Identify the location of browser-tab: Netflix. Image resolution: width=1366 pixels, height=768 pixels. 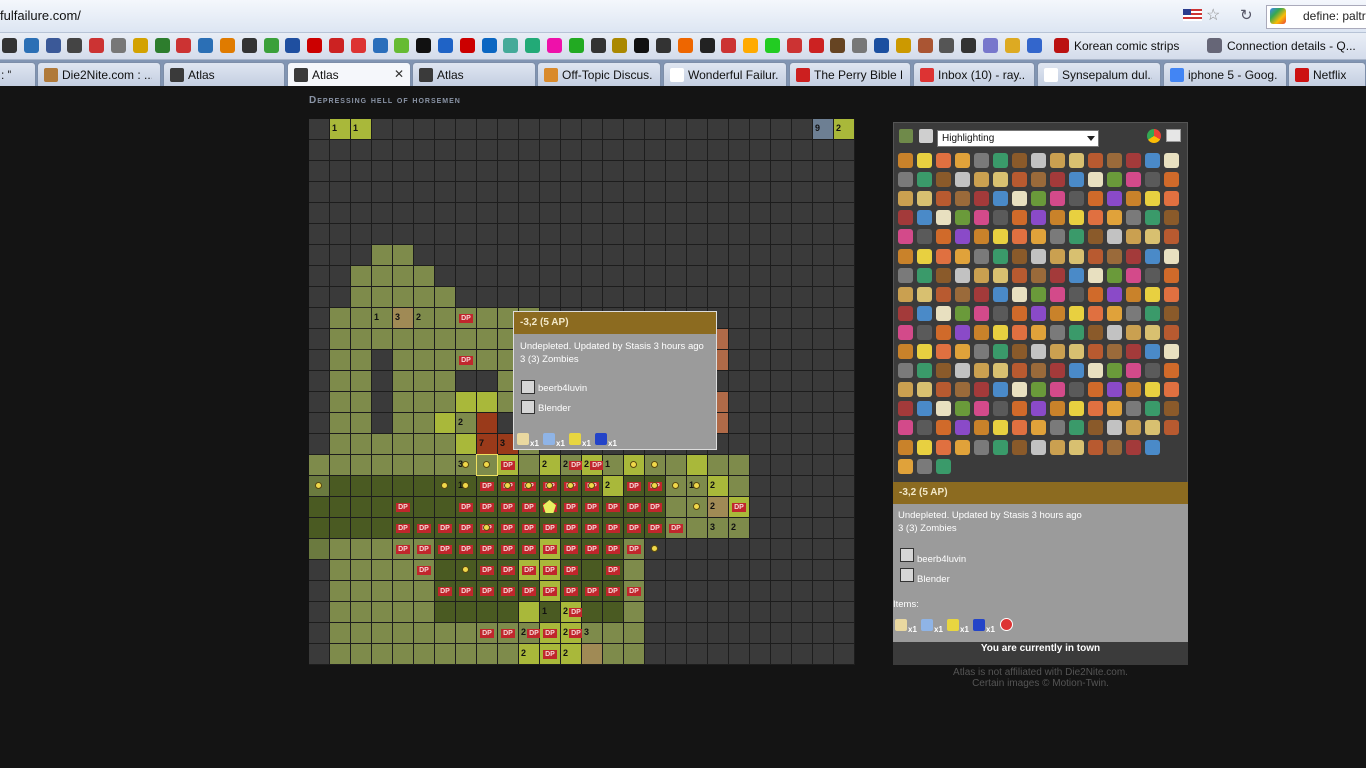
(1327, 74).